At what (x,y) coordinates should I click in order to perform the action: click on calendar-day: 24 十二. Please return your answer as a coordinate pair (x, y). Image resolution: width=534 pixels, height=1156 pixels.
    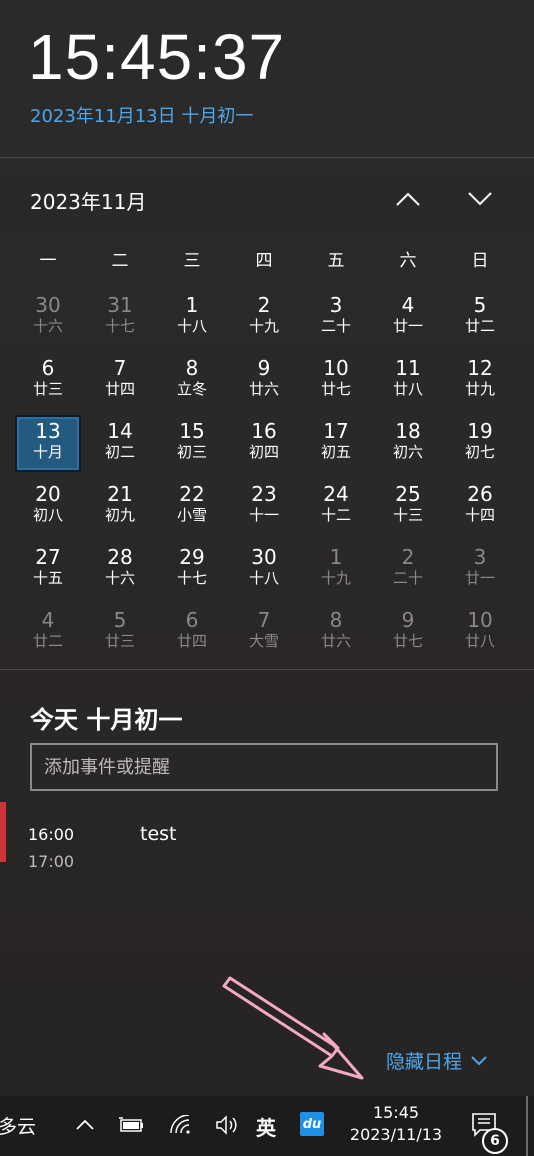
    Looking at the image, I should click on (336, 506).